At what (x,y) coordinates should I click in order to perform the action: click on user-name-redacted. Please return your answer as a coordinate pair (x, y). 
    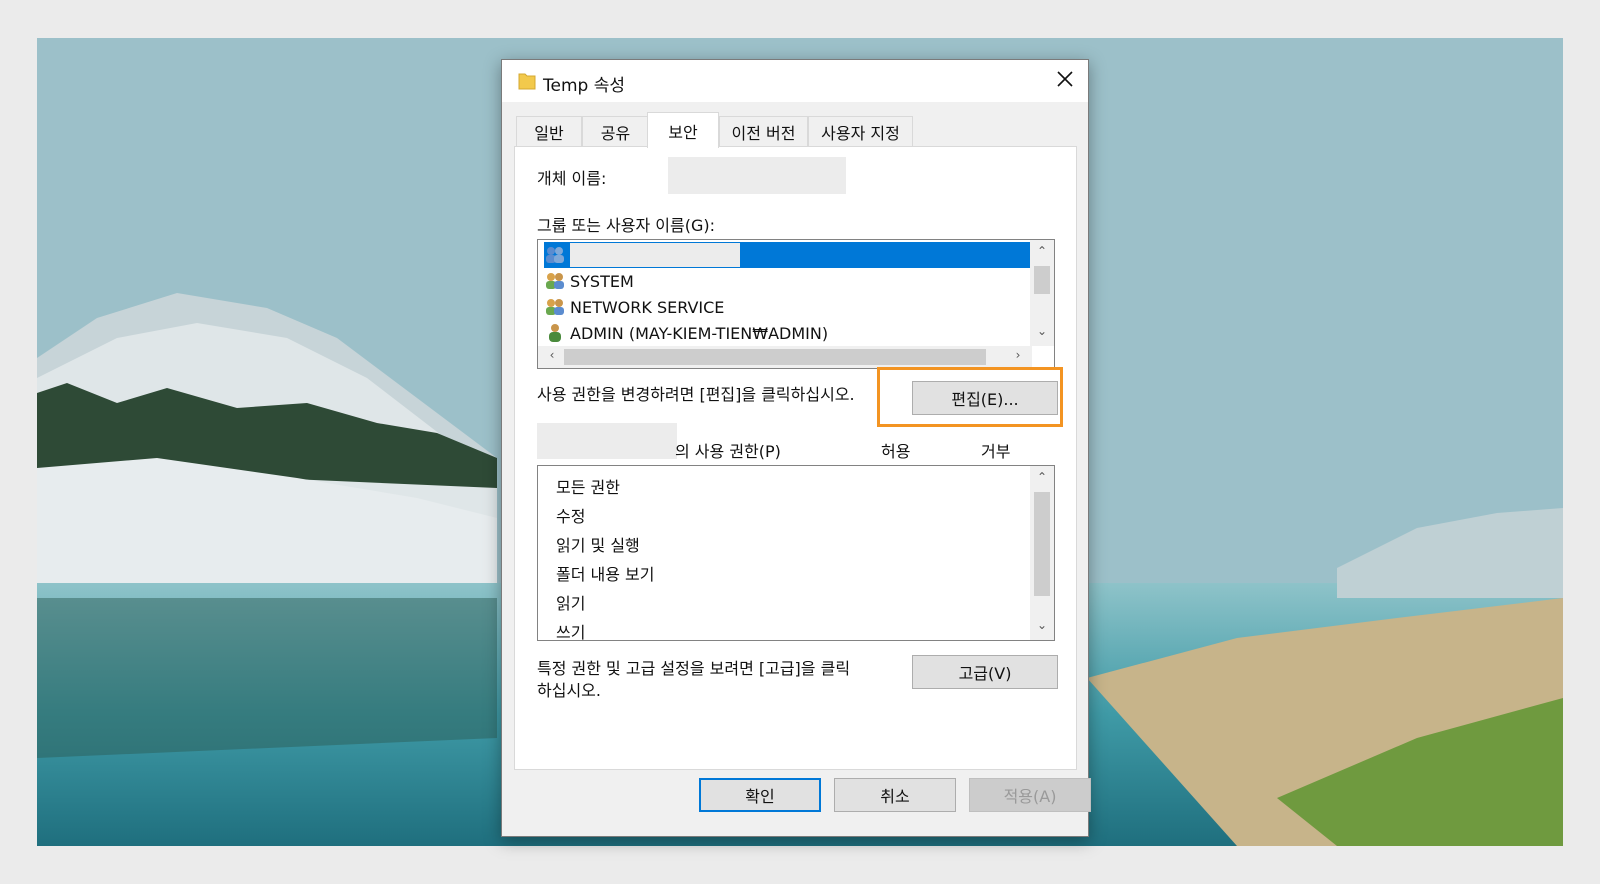
    Looking at the image, I should click on (655, 255).